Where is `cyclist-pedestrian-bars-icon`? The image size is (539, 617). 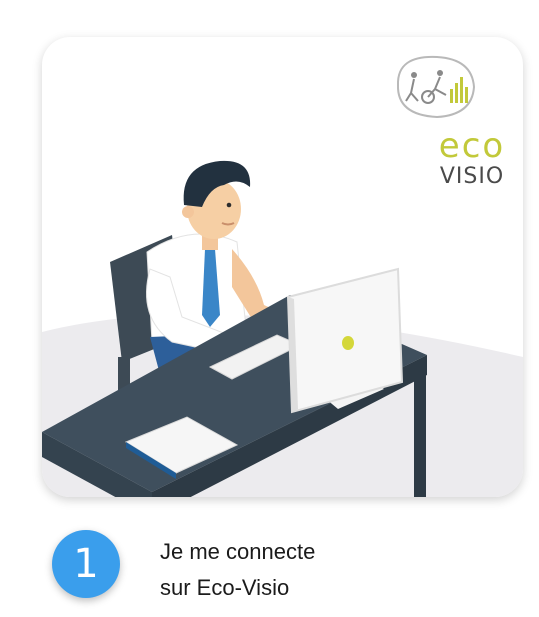 cyclist-pedestrian-bars-icon is located at coordinates (436, 87).